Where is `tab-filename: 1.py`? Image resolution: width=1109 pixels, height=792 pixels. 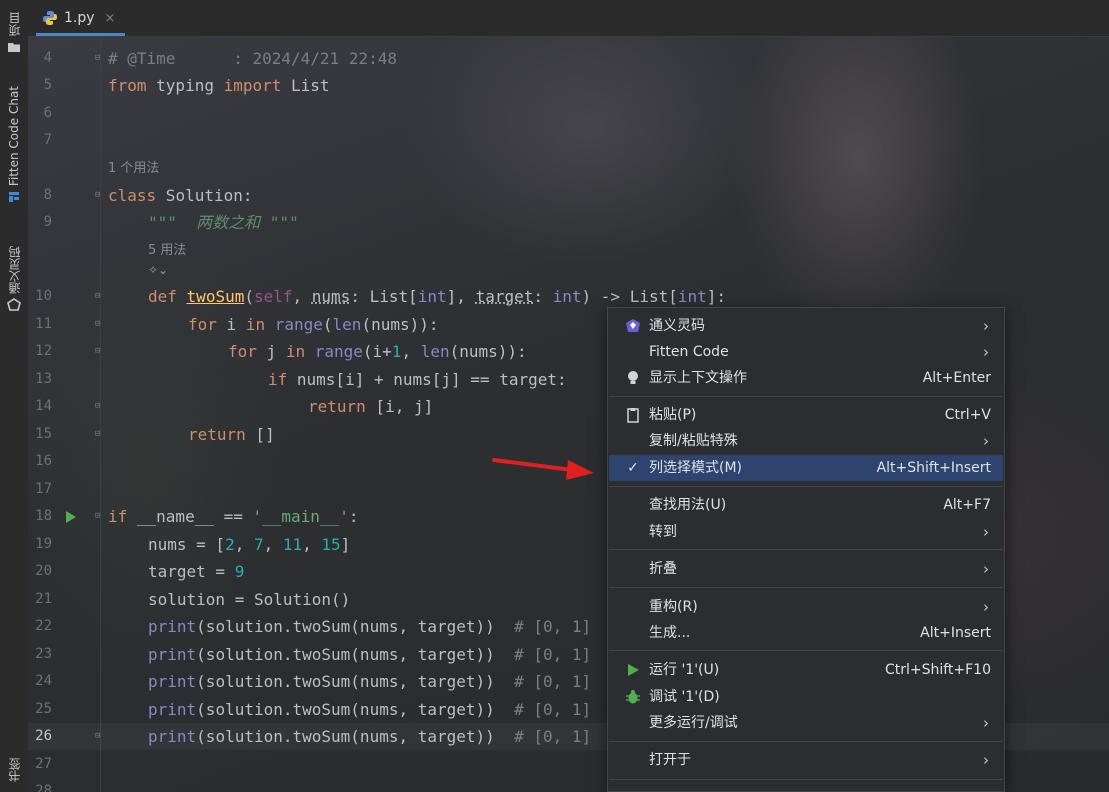
tab-filename: 1.py is located at coordinates (79, 18).